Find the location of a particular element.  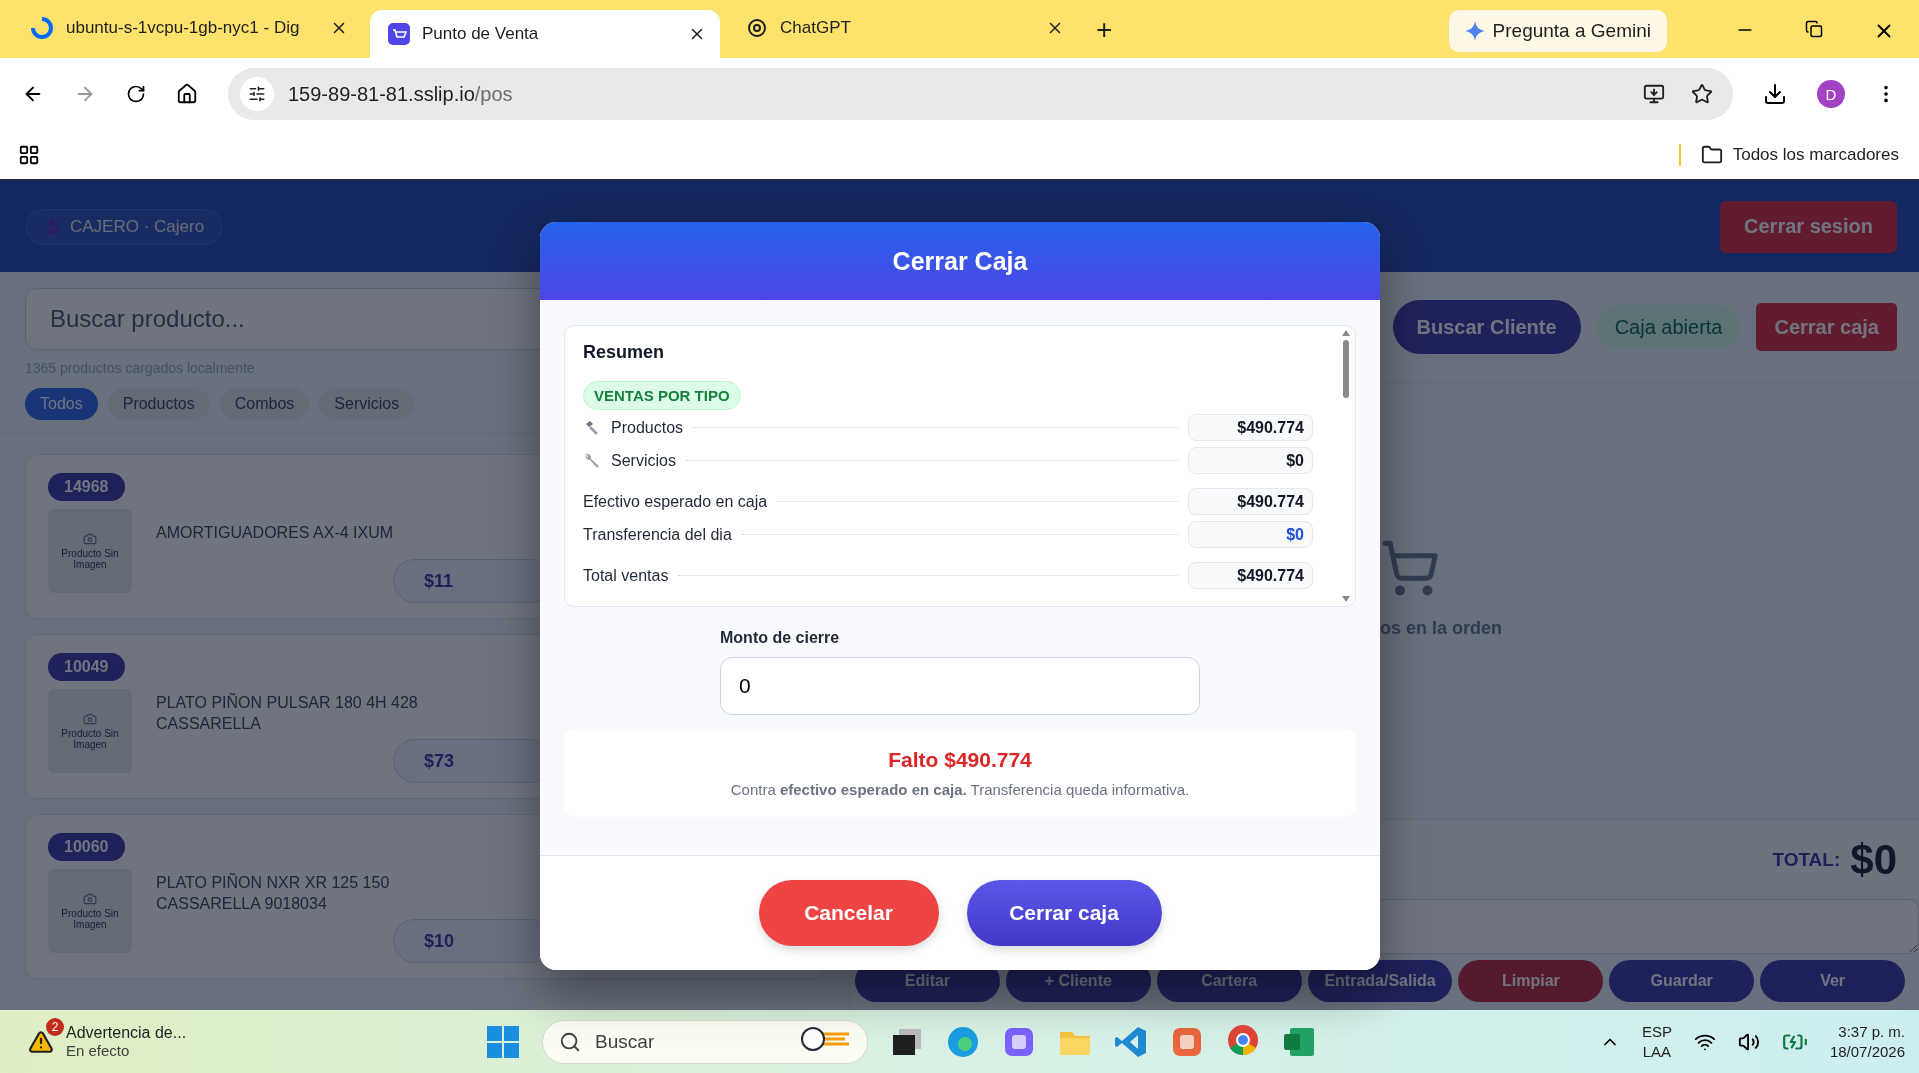

language-indicator: ESP LAA is located at coordinates (1656, 1041).